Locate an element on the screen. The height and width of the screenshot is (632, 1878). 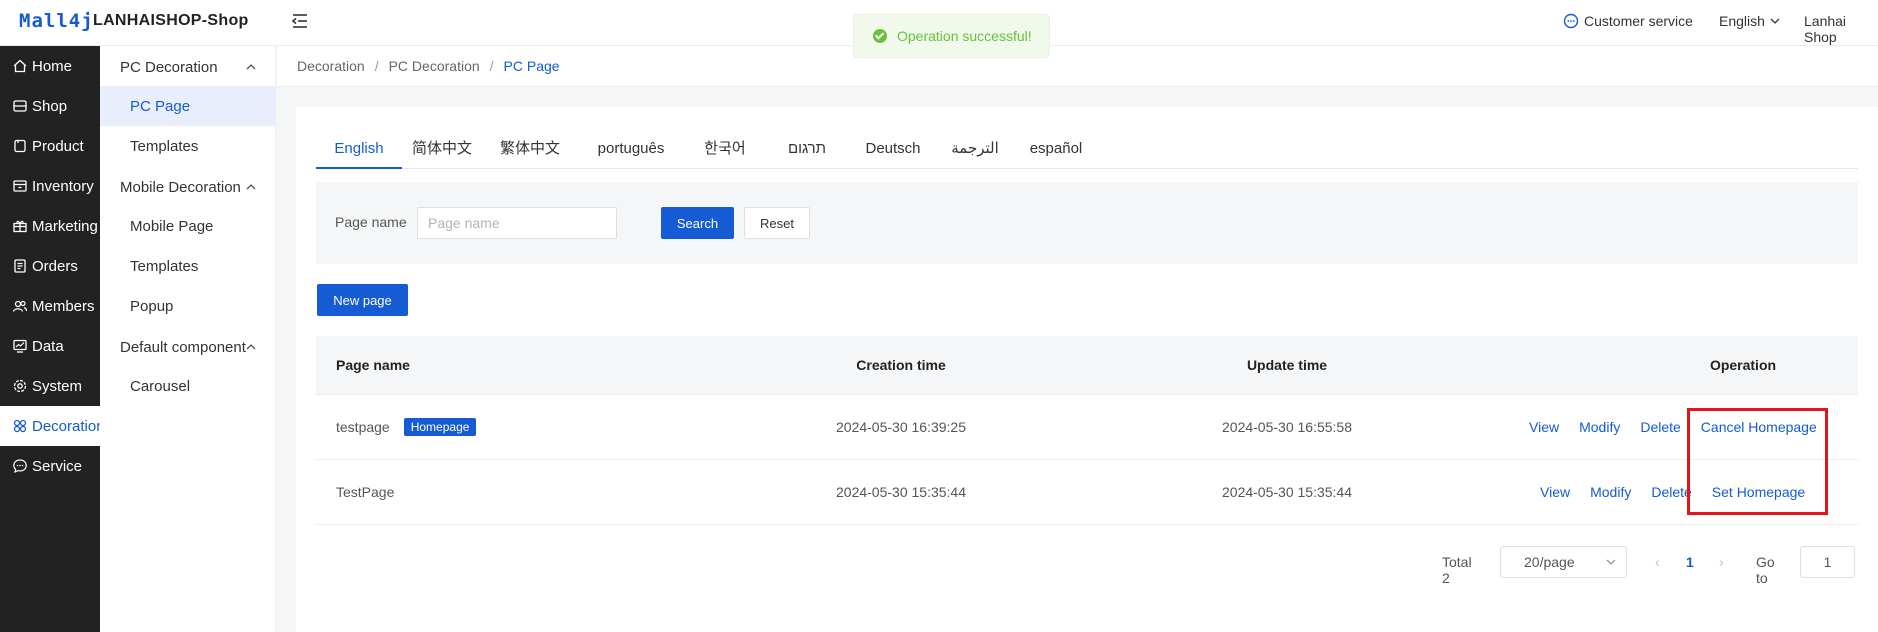
creation-time-cell: 2024-05-30 15:35:44 is located at coordinates (901, 492).